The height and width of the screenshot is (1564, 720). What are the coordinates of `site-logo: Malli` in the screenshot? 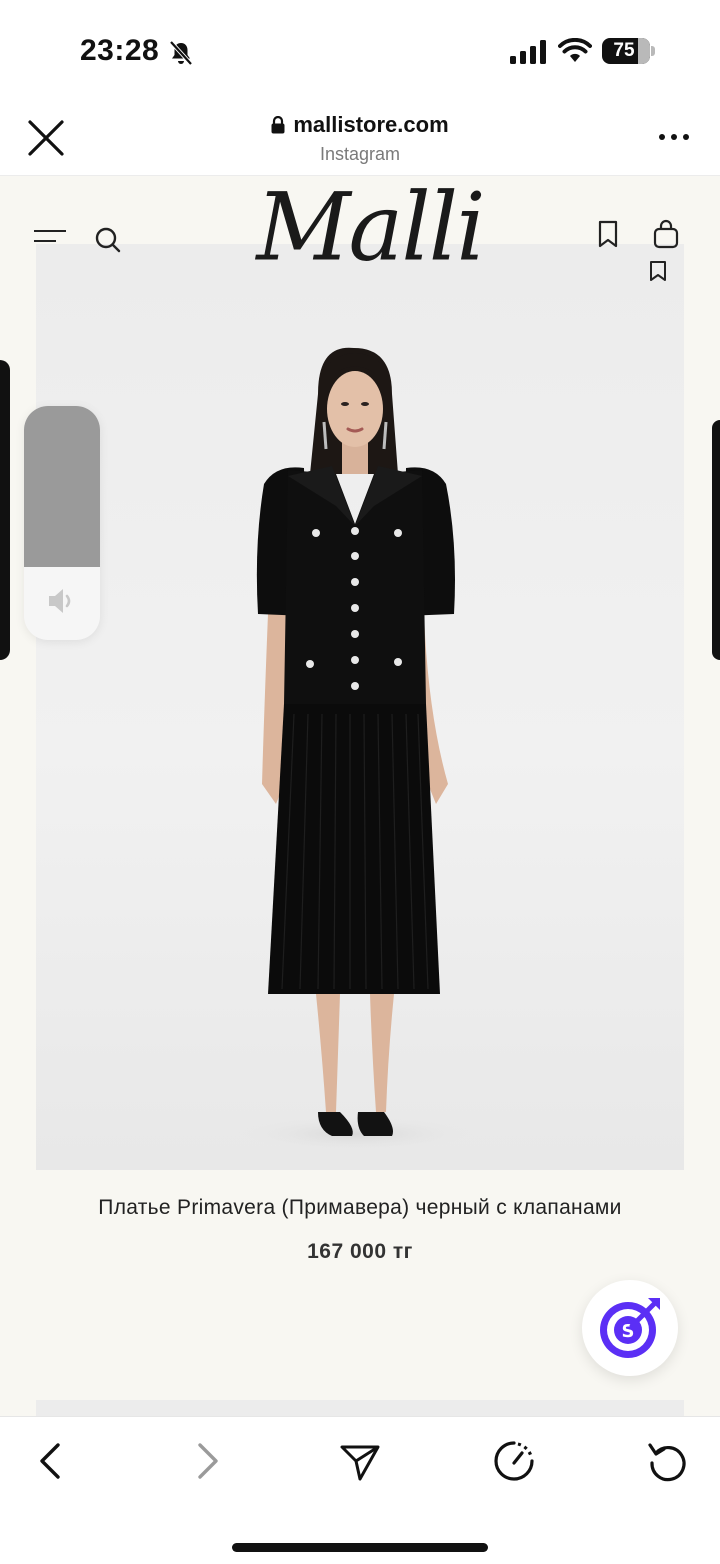 It's located at (370, 227).